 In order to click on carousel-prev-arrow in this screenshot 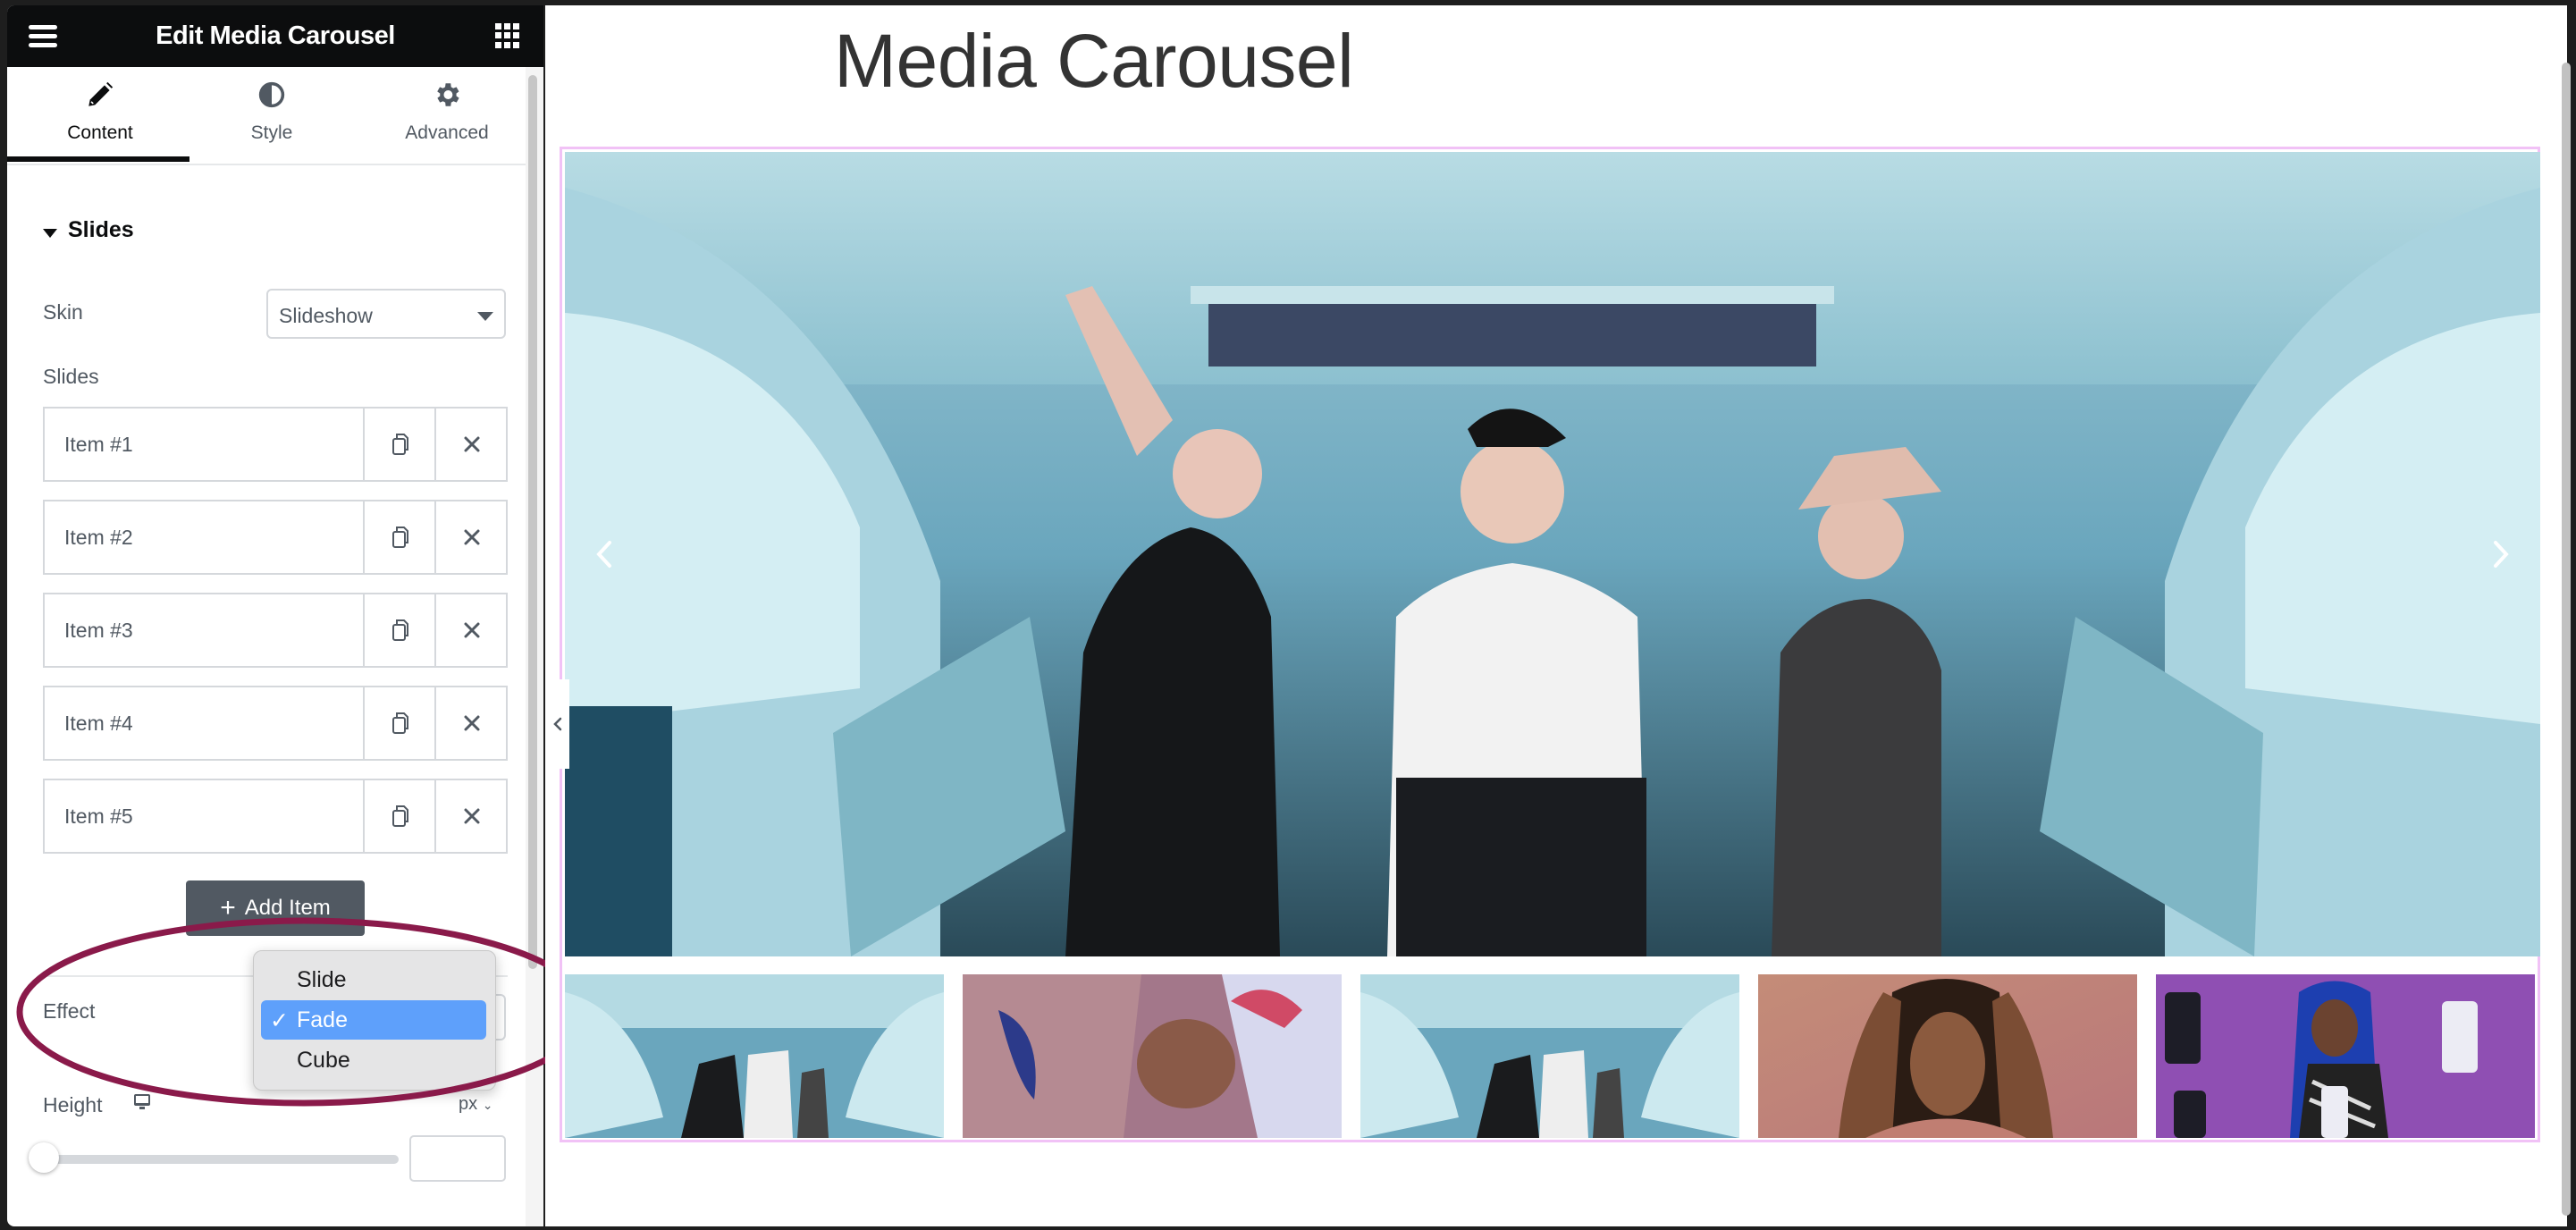, I will do `click(605, 554)`.